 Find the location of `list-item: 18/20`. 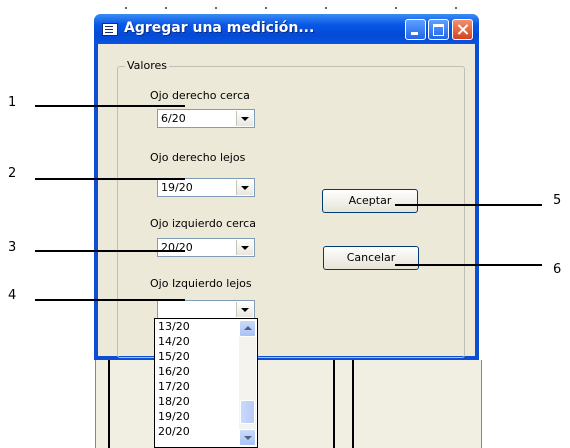

list-item: 18/20 is located at coordinates (174, 402).